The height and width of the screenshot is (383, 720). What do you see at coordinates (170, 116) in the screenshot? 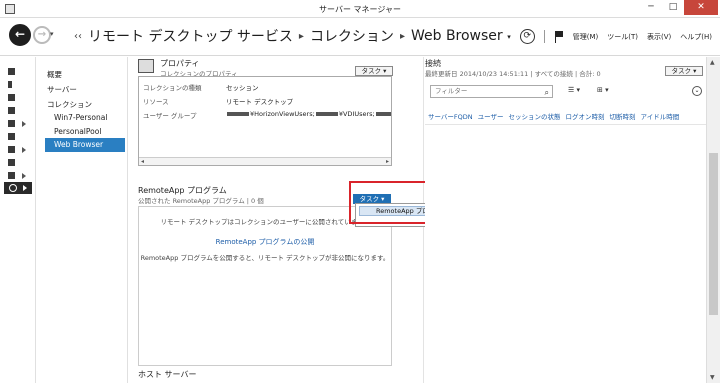
I see `prop-key-user-group: ユーザー グループ` at bounding box center [170, 116].